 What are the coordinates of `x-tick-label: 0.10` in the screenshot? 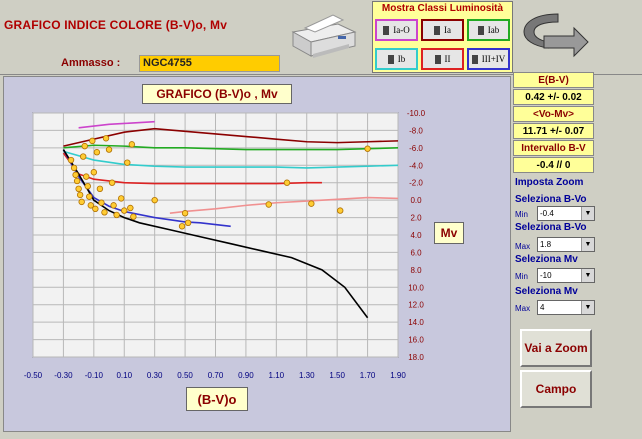 It's located at (124, 375).